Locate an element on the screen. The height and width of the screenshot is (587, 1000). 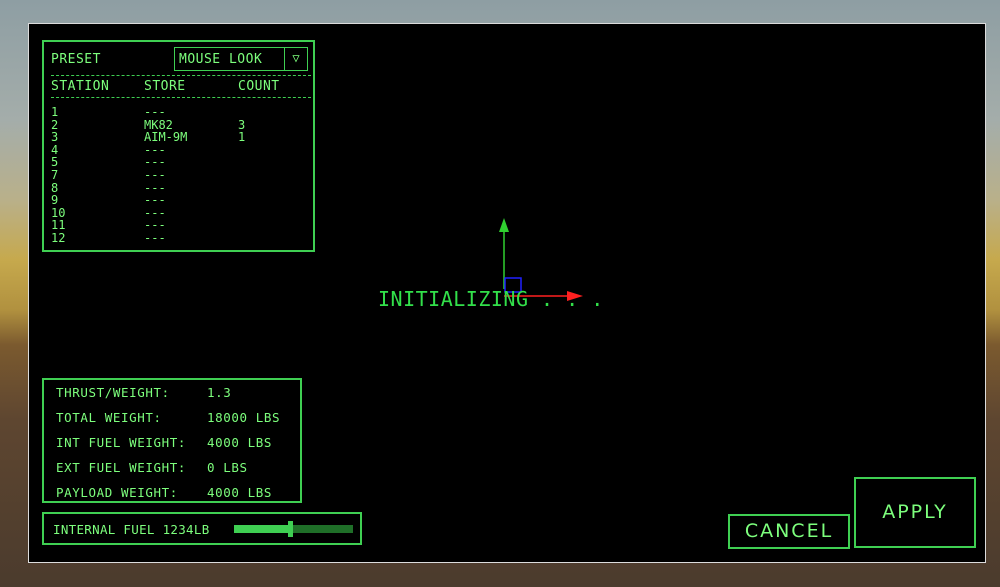
loading-status: INITIALIZING . . . is located at coordinates (491, 299).